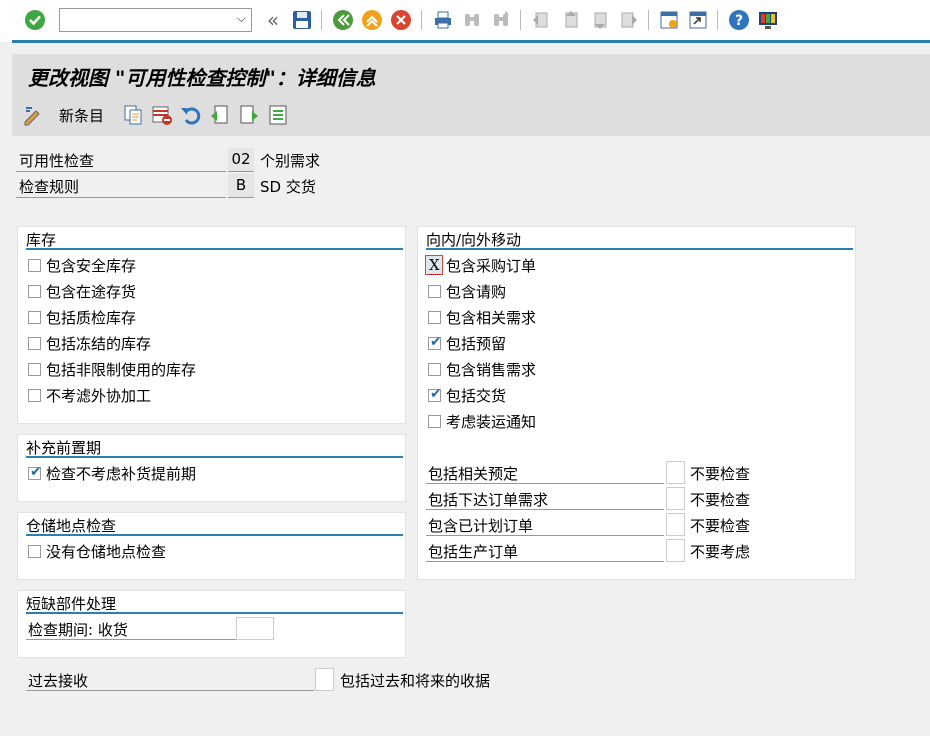  I want to click on stock-label-3: 包括冻结的库存, so click(99, 344).